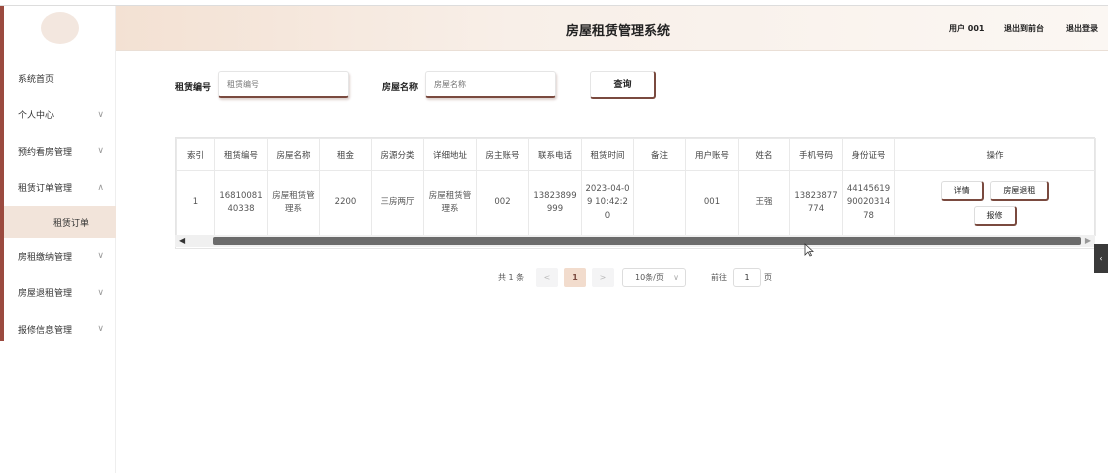 The width and height of the screenshot is (1108, 473). I want to click on chevron-up-icon: ∧, so click(100, 187).